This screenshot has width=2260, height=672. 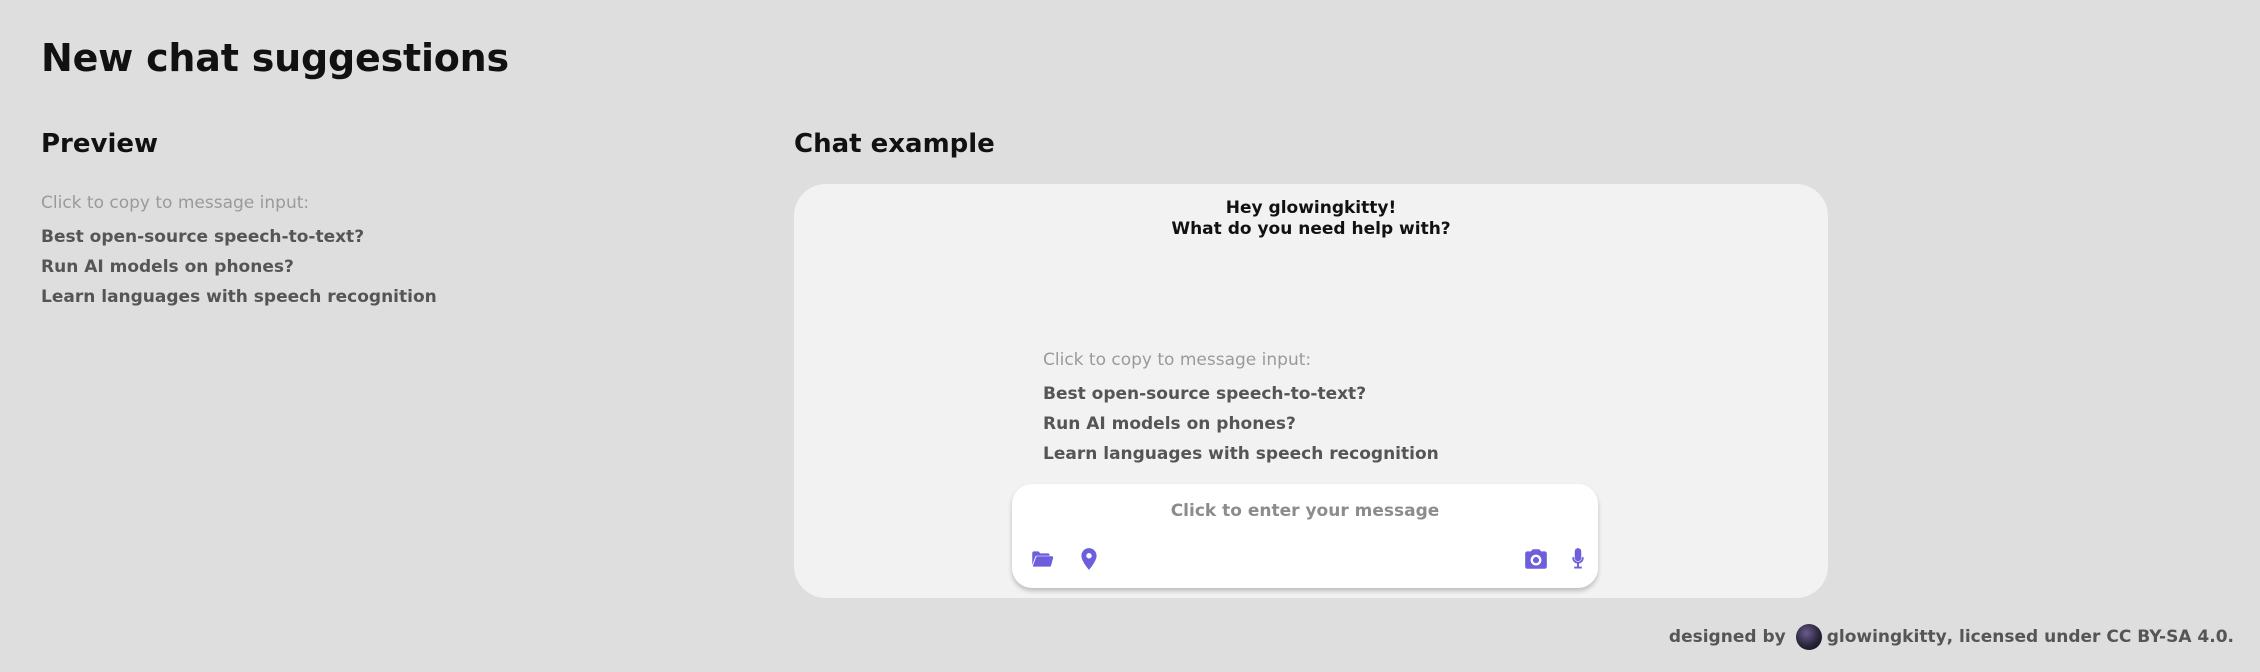 I want to click on preview-title: Preview, so click(x=100, y=144).